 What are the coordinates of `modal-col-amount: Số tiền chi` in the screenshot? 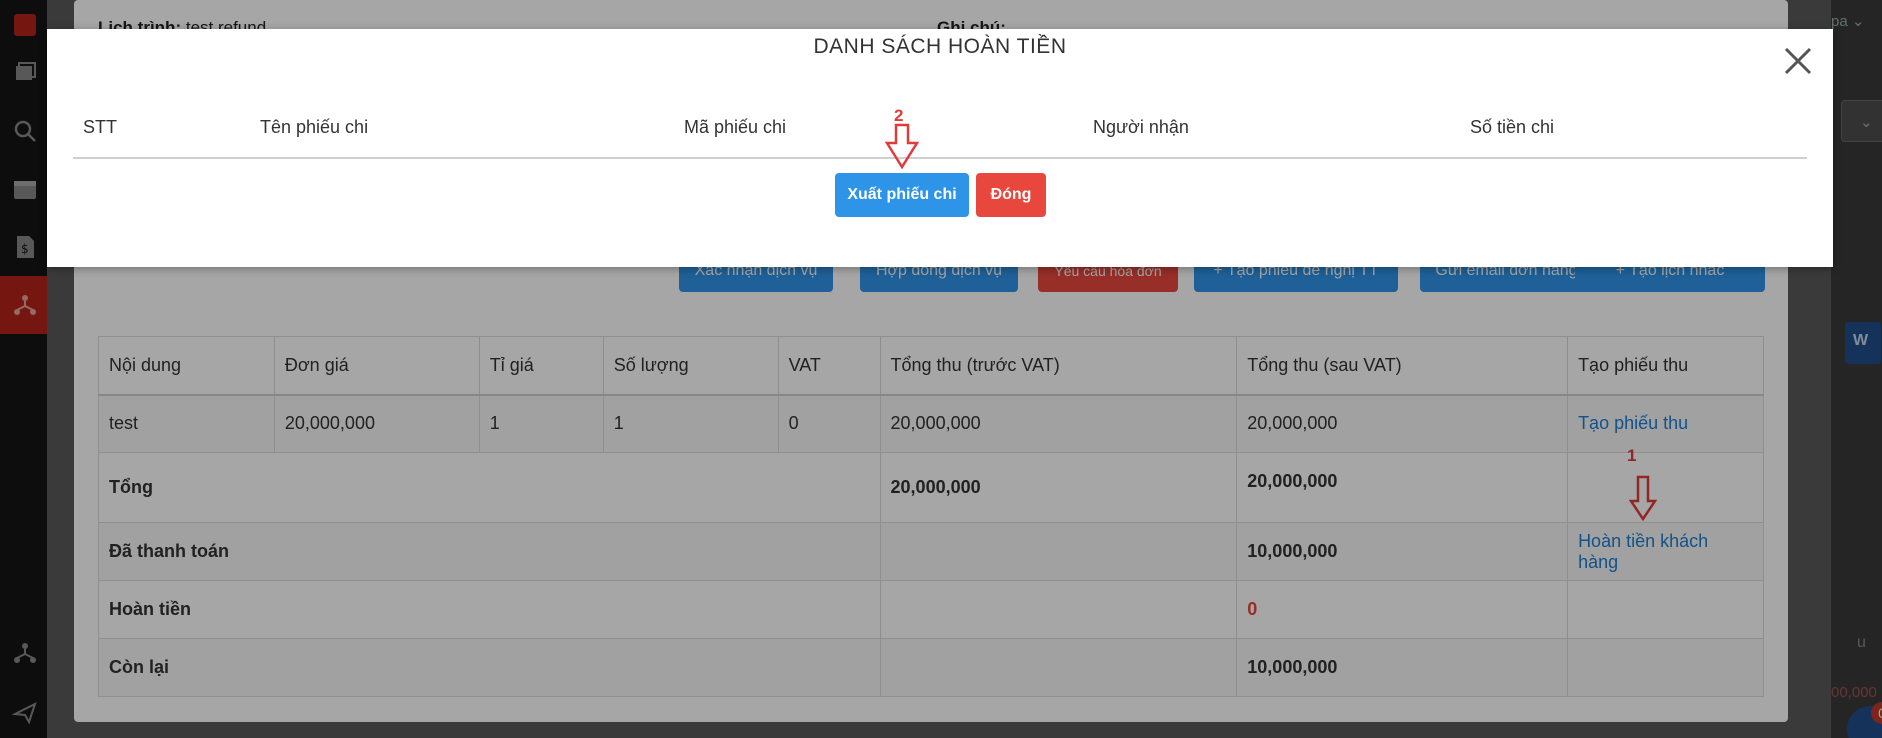 It's located at (1512, 127).